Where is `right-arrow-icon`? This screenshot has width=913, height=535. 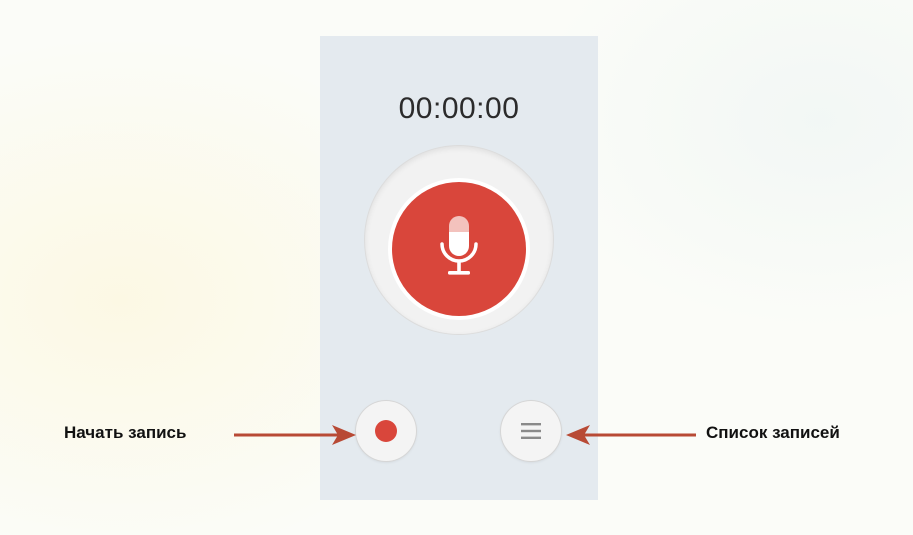 right-arrow-icon is located at coordinates (631, 435).